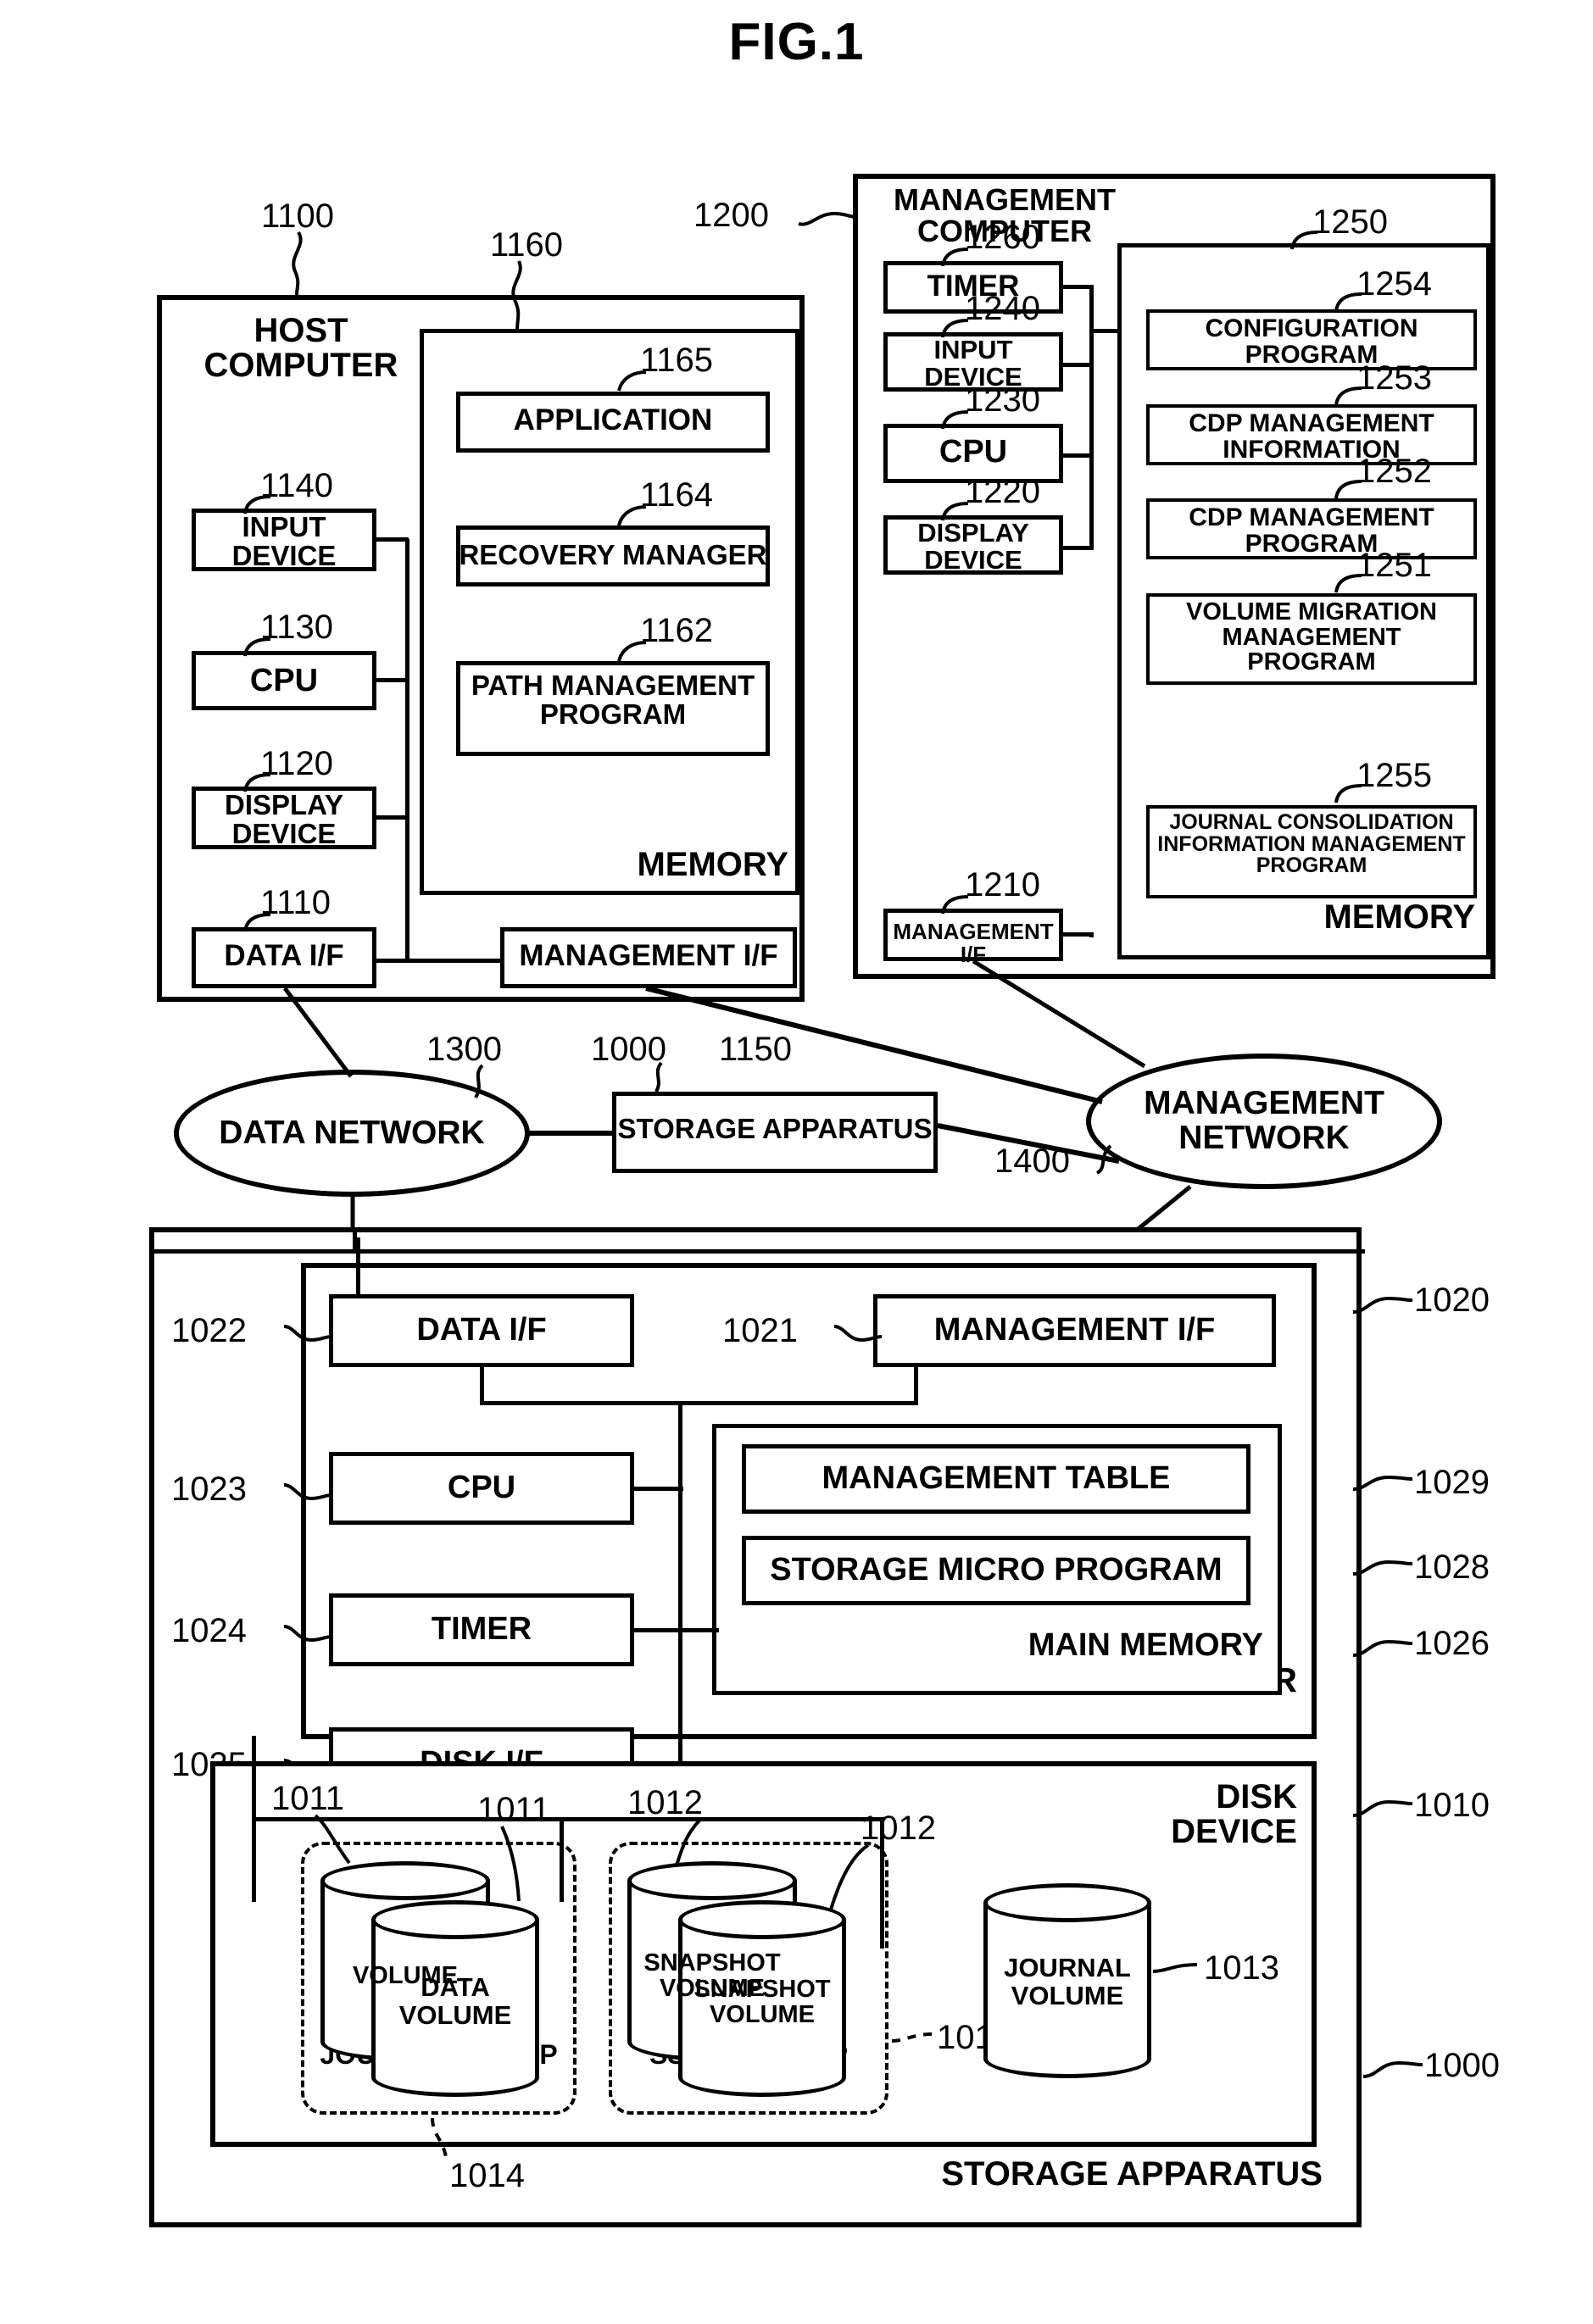  Describe the element at coordinates (628, 1049) in the screenshot. I see `ref-1000-node: 1000` at that location.